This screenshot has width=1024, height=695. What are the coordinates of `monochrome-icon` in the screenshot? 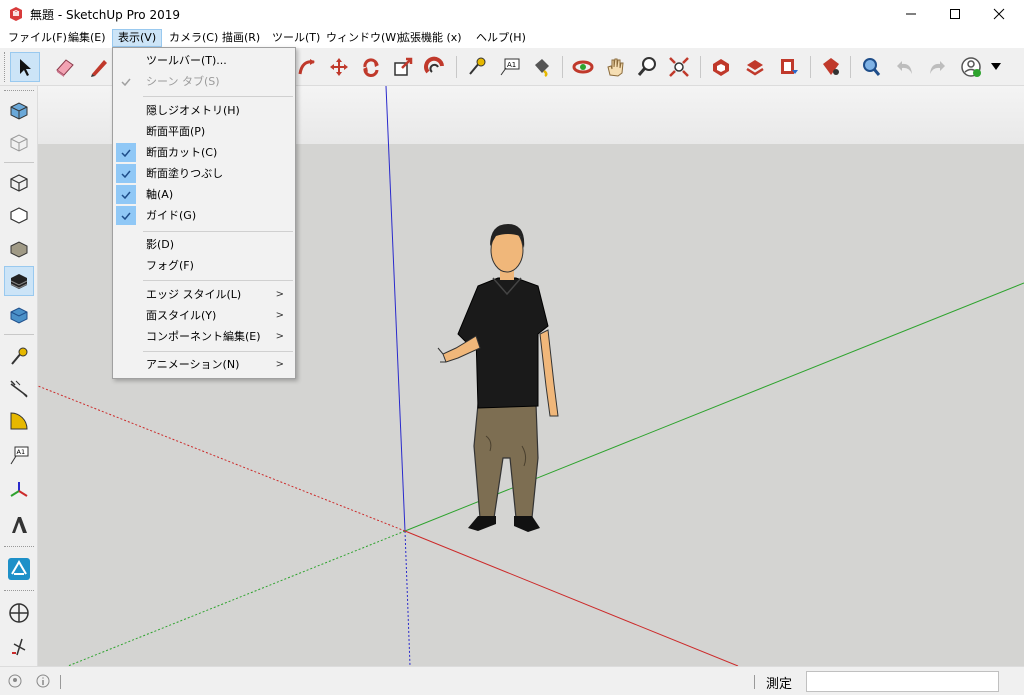 It's located at (19, 315).